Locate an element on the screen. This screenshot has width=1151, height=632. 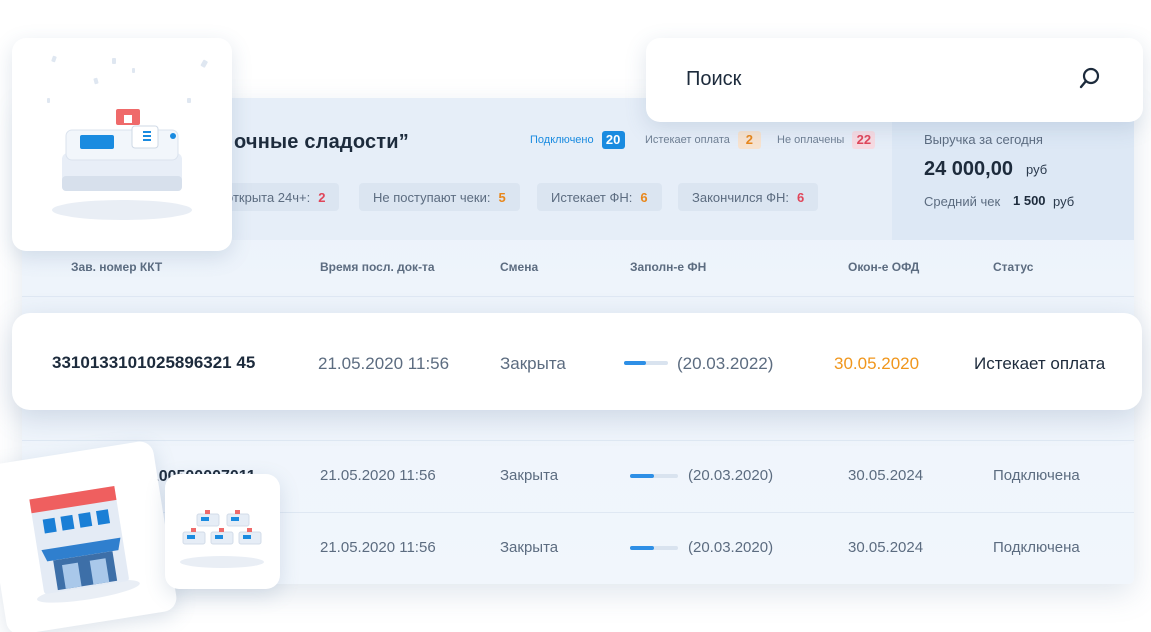
col-header-shift: Смена is located at coordinates (519, 267).